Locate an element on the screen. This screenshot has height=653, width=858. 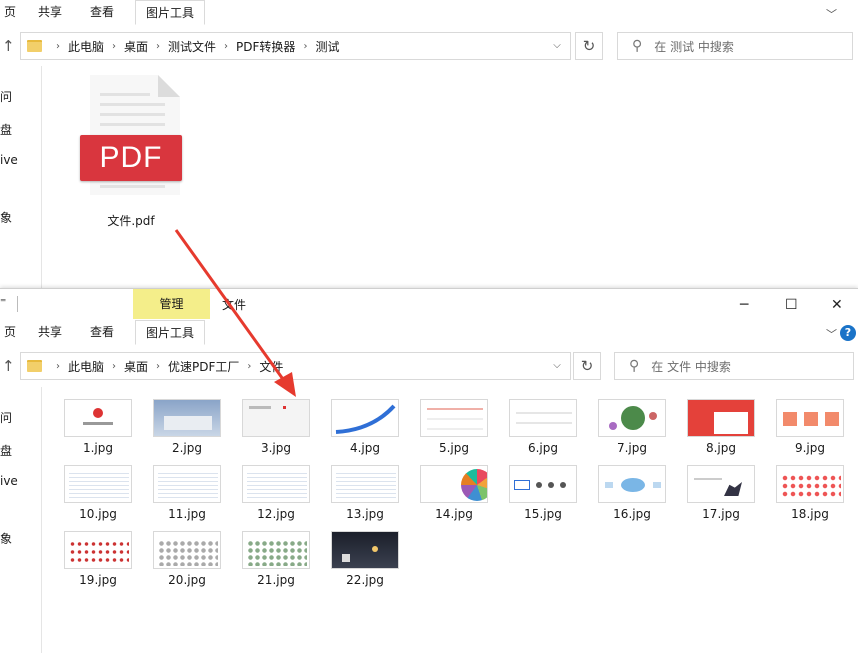
pdf-badge: PDF is located at coordinates (131, 158).